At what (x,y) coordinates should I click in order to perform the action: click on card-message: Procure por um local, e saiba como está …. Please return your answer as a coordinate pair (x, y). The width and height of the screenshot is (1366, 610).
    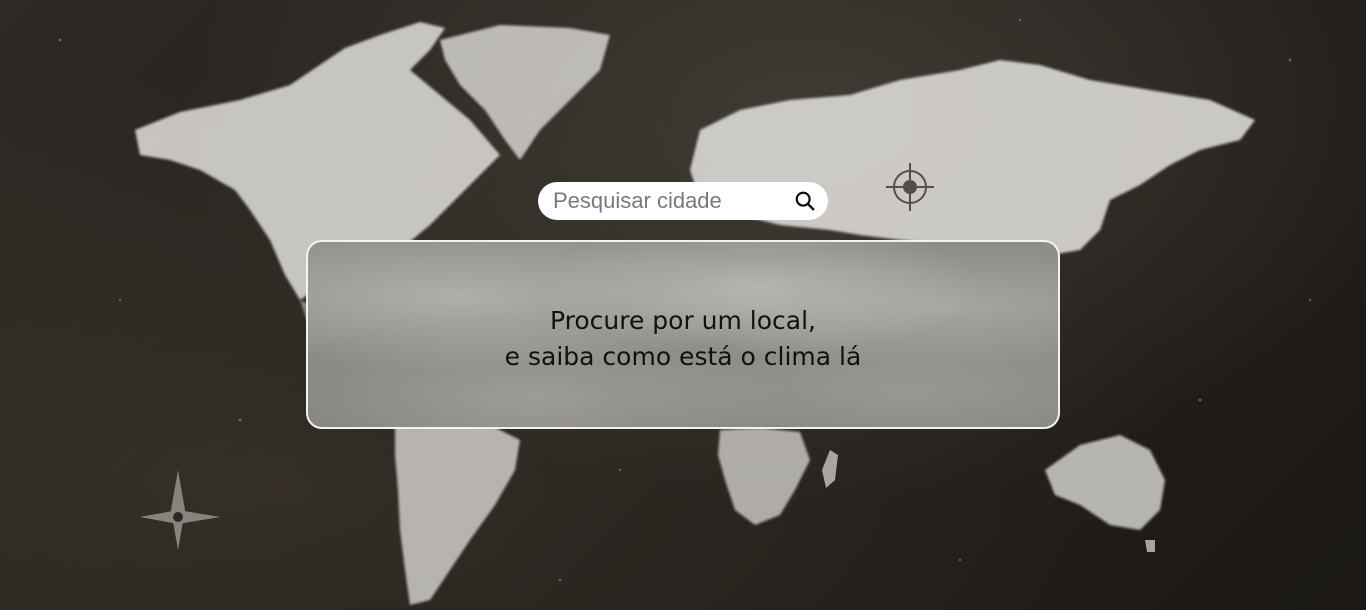
    Looking at the image, I should click on (683, 339).